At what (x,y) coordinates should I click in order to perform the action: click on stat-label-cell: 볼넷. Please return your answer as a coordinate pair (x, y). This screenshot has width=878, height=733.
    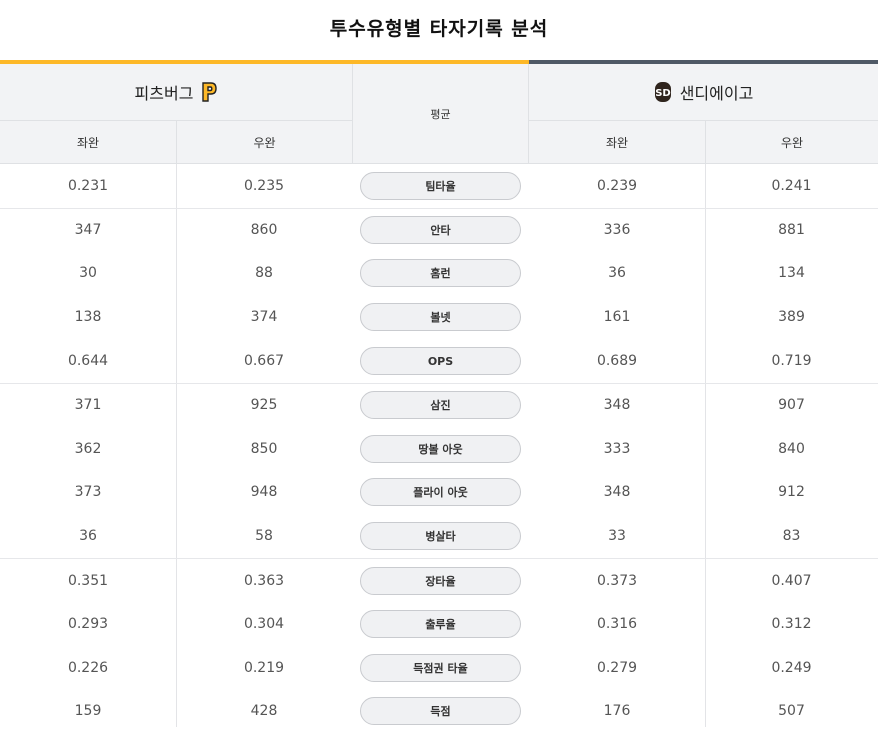
    Looking at the image, I should click on (440, 317).